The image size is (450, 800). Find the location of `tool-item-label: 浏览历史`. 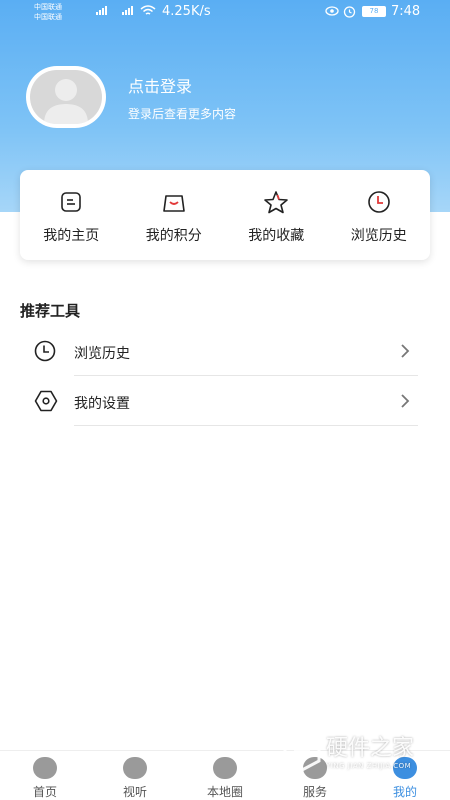

tool-item-label: 浏览历史 is located at coordinates (102, 354).